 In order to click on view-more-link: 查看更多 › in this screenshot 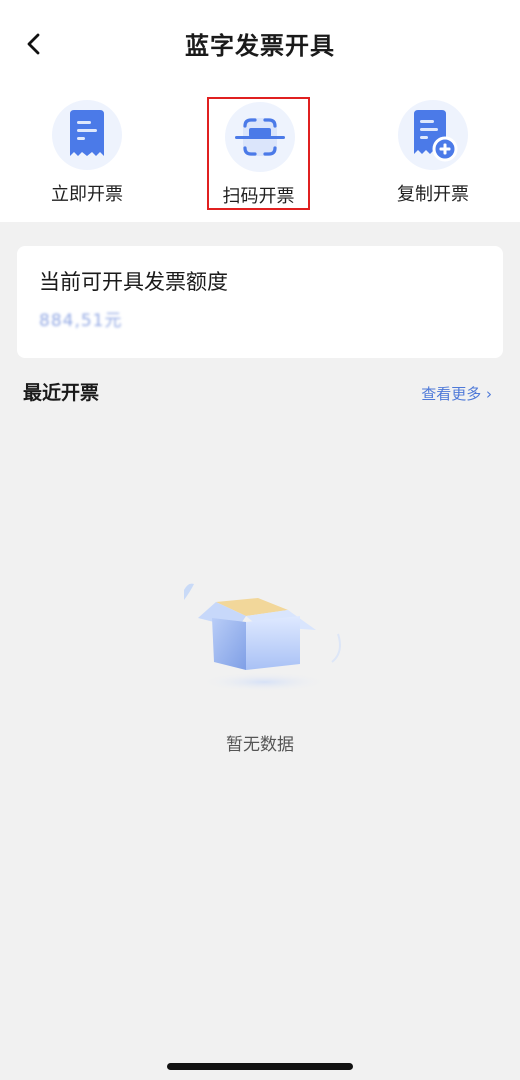, I will do `click(456, 393)`.